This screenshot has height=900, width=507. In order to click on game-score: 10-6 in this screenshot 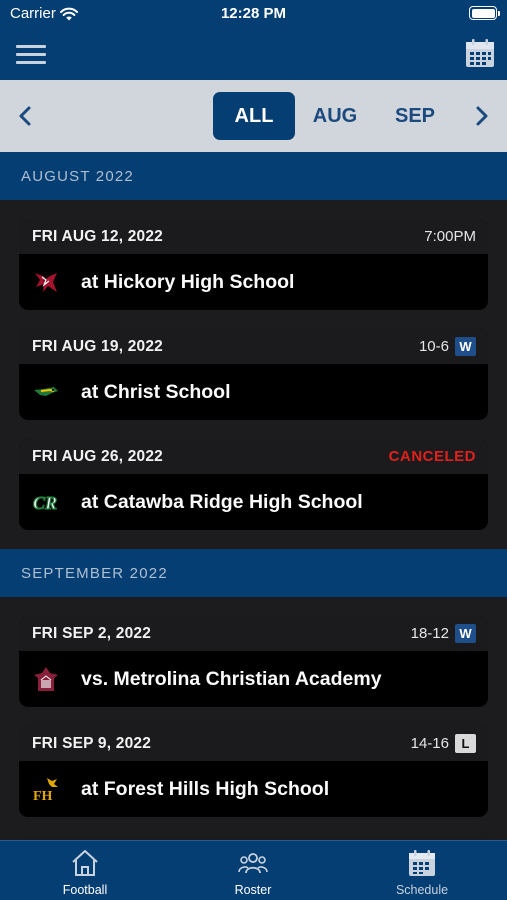, I will do `click(433, 346)`.